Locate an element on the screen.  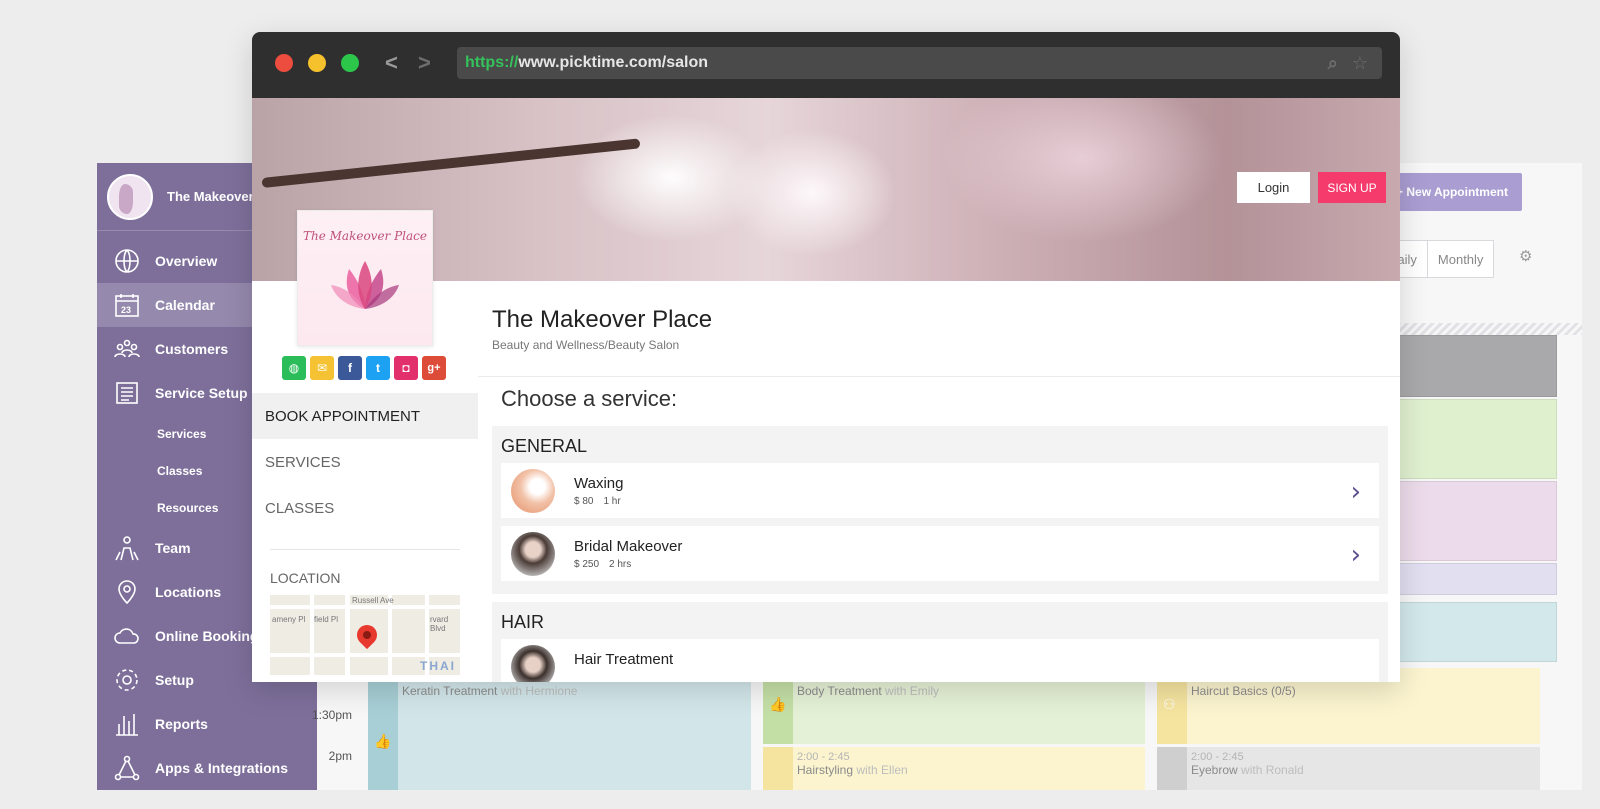
globe-icon is located at coordinates (127, 261).